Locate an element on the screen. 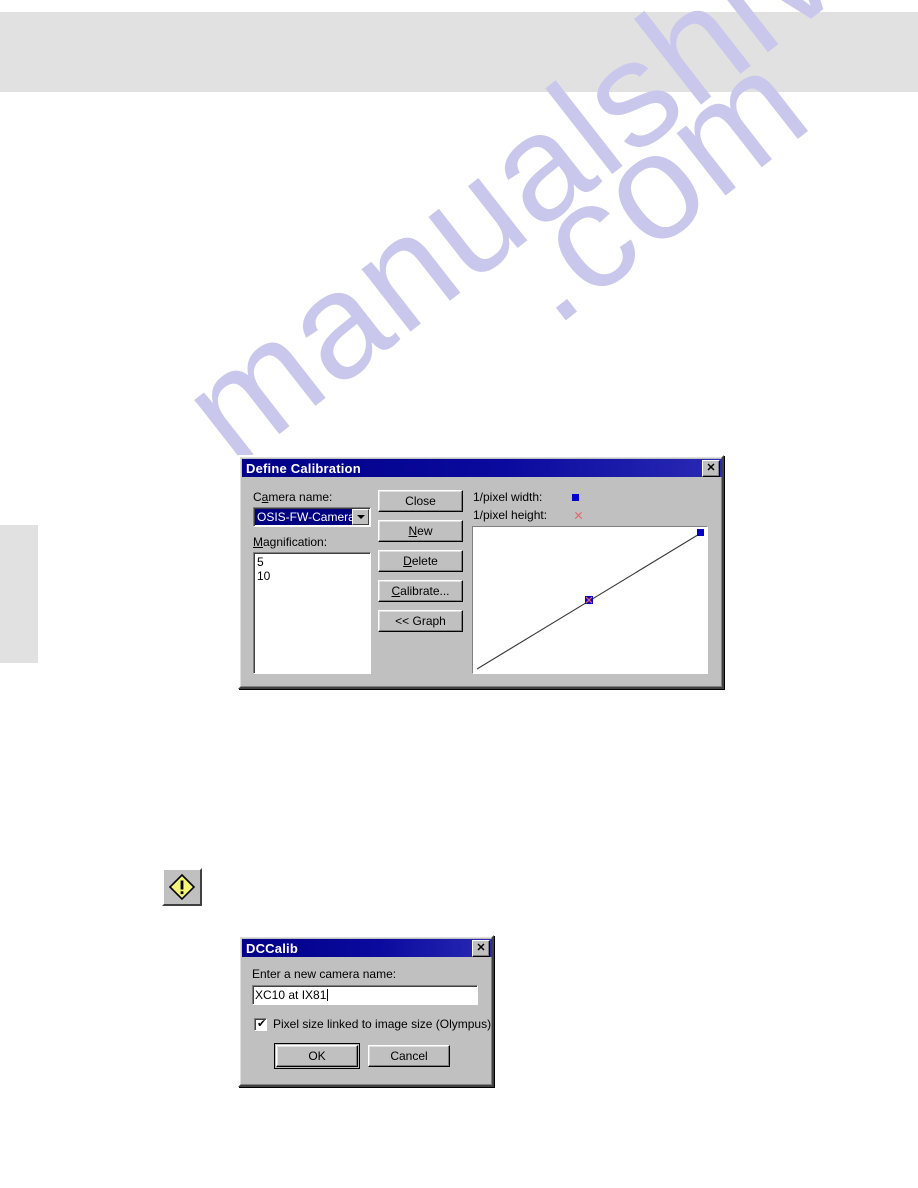  define-calibration-titlebar: Define Calibration ✕ is located at coordinates (482, 468).